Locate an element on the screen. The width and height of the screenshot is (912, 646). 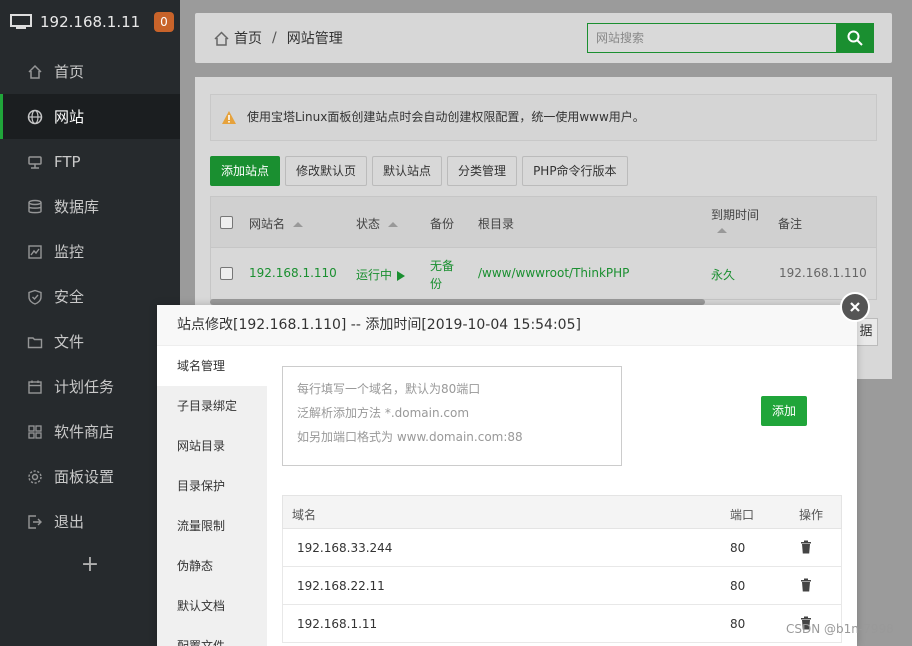
tab-rewrite: 伪静态 is located at coordinates (212, 566).